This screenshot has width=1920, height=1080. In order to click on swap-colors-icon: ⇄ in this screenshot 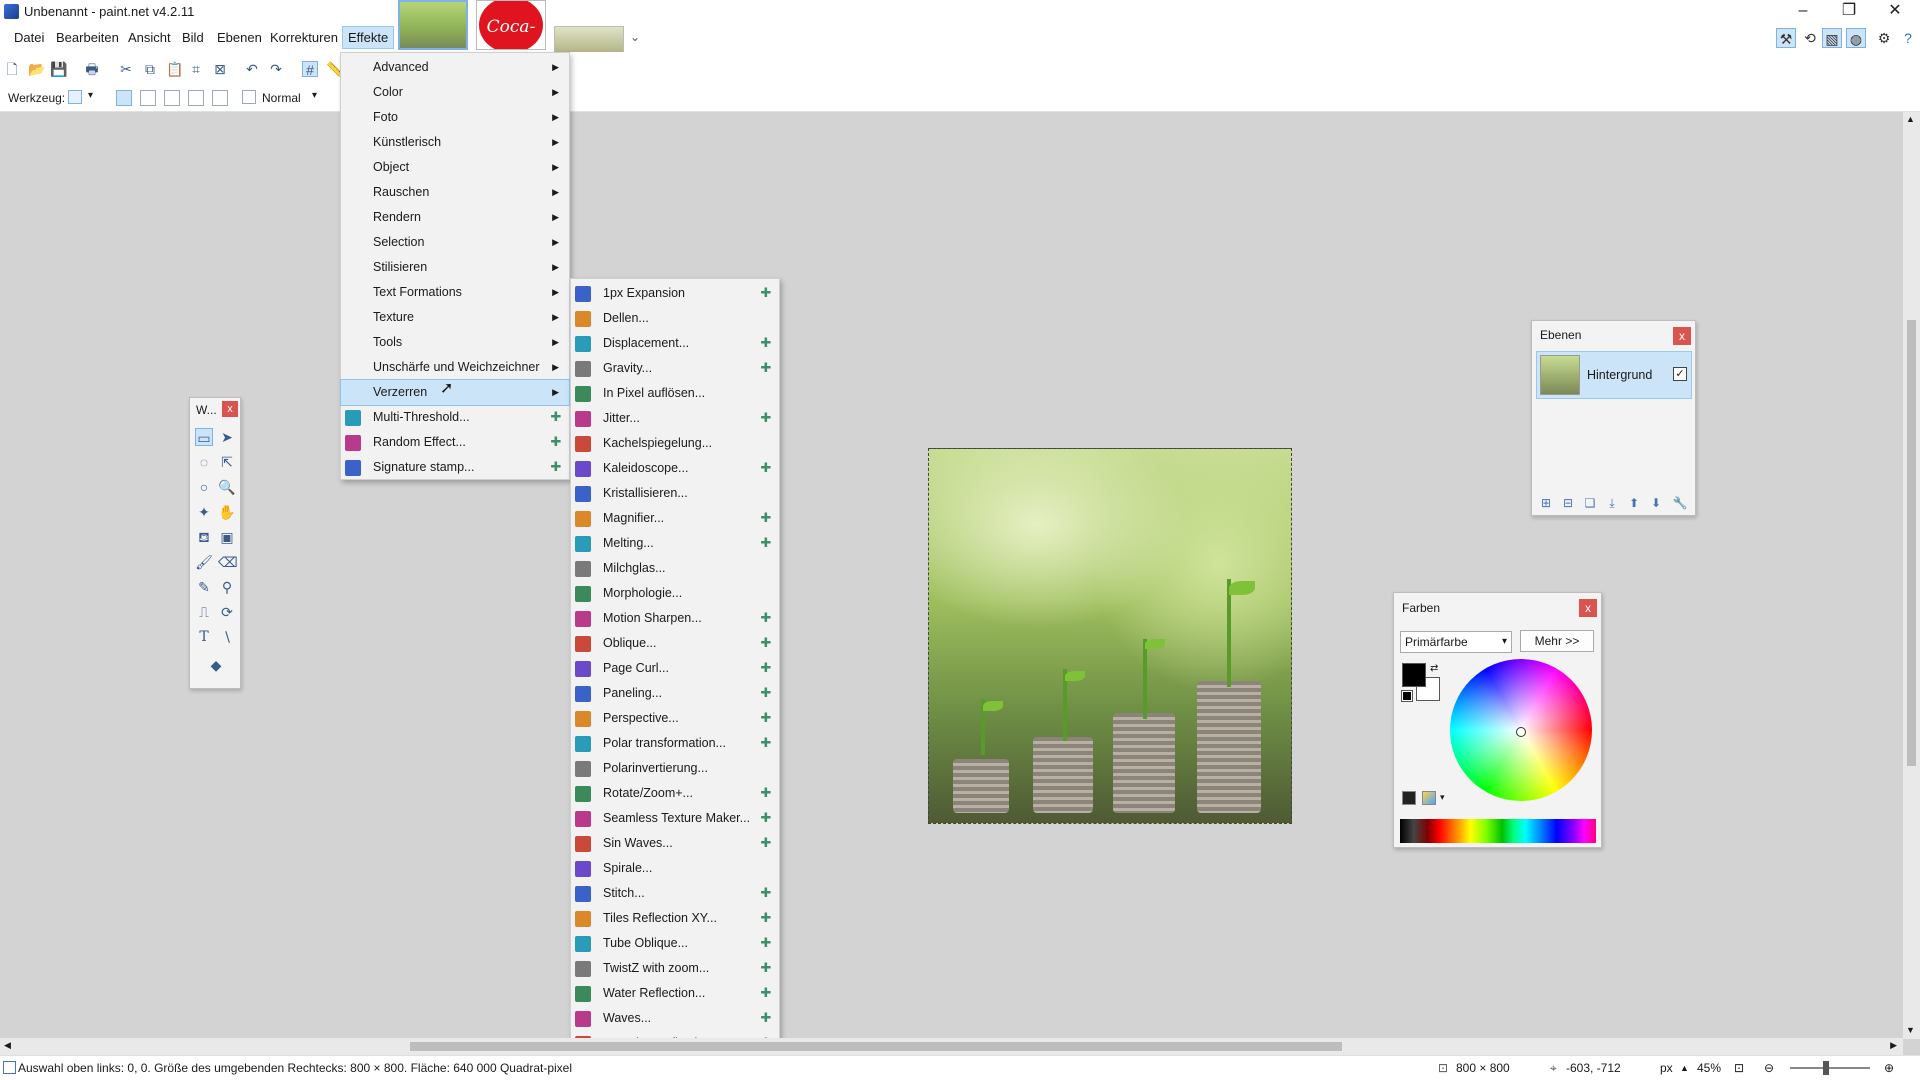, I will do `click(1434, 668)`.